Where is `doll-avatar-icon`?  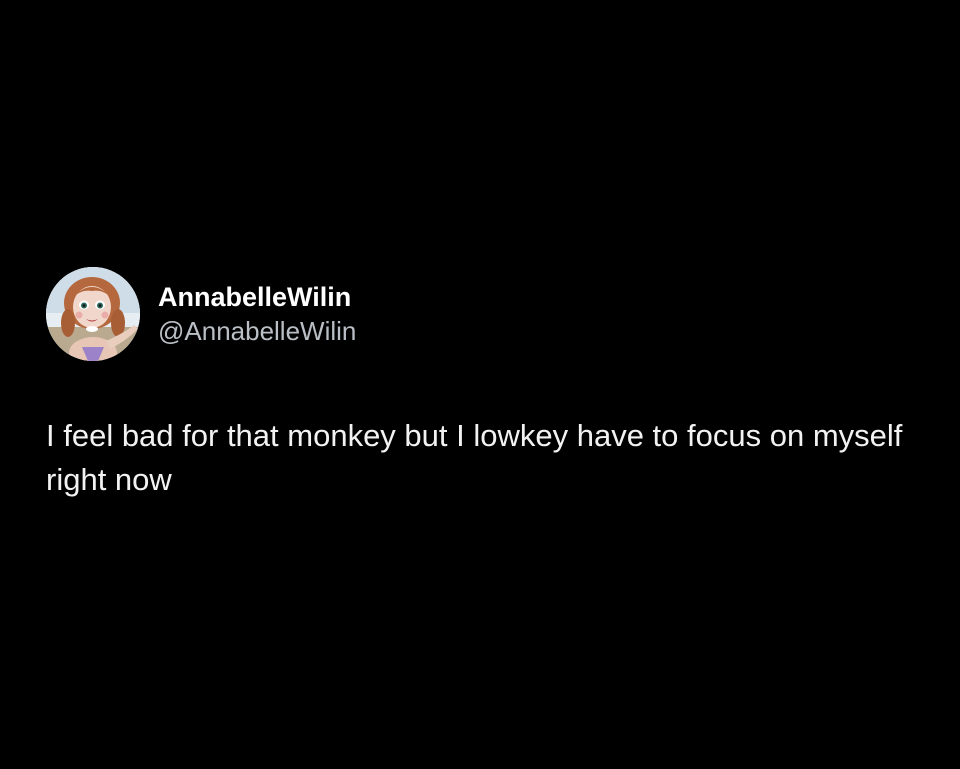
doll-avatar-icon is located at coordinates (93, 314).